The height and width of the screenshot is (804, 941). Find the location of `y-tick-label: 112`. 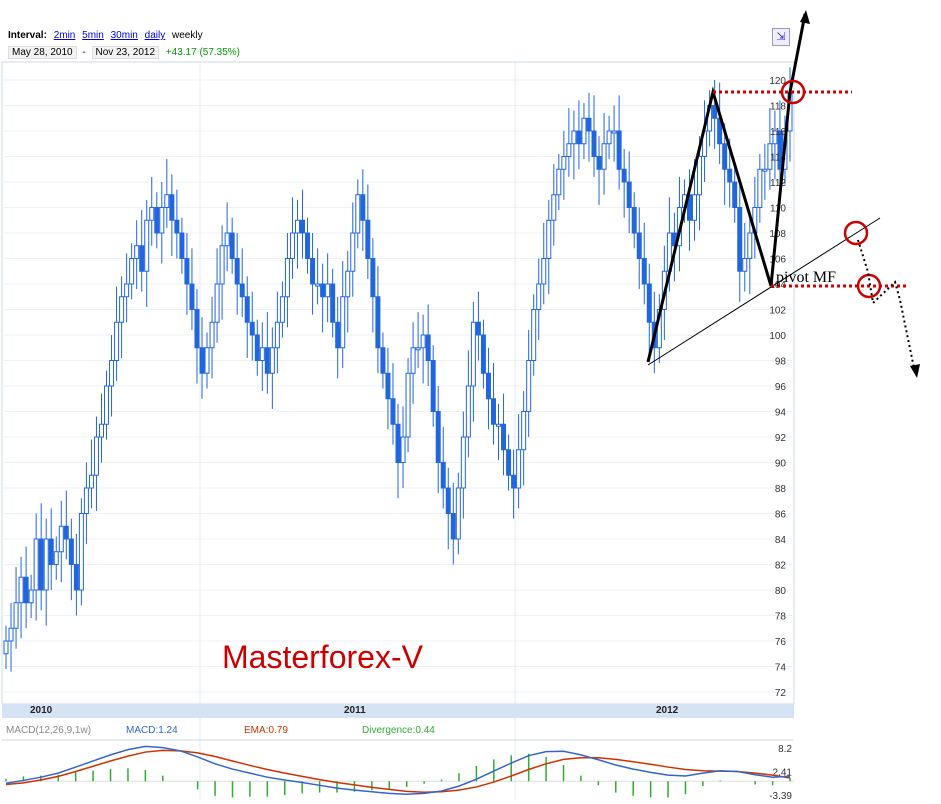

y-tick-label: 112 is located at coordinates (778, 183).